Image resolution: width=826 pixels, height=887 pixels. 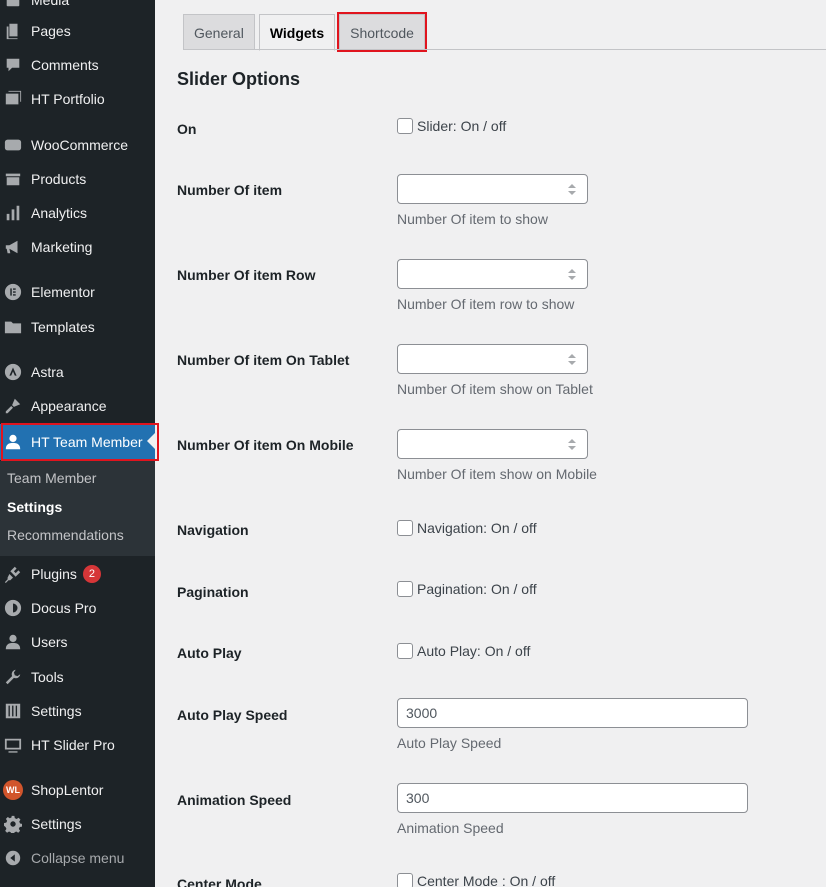 What do you see at coordinates (219, 32) in the screenshot?
I see `tab-general: General` at bounding box center [219, 32].